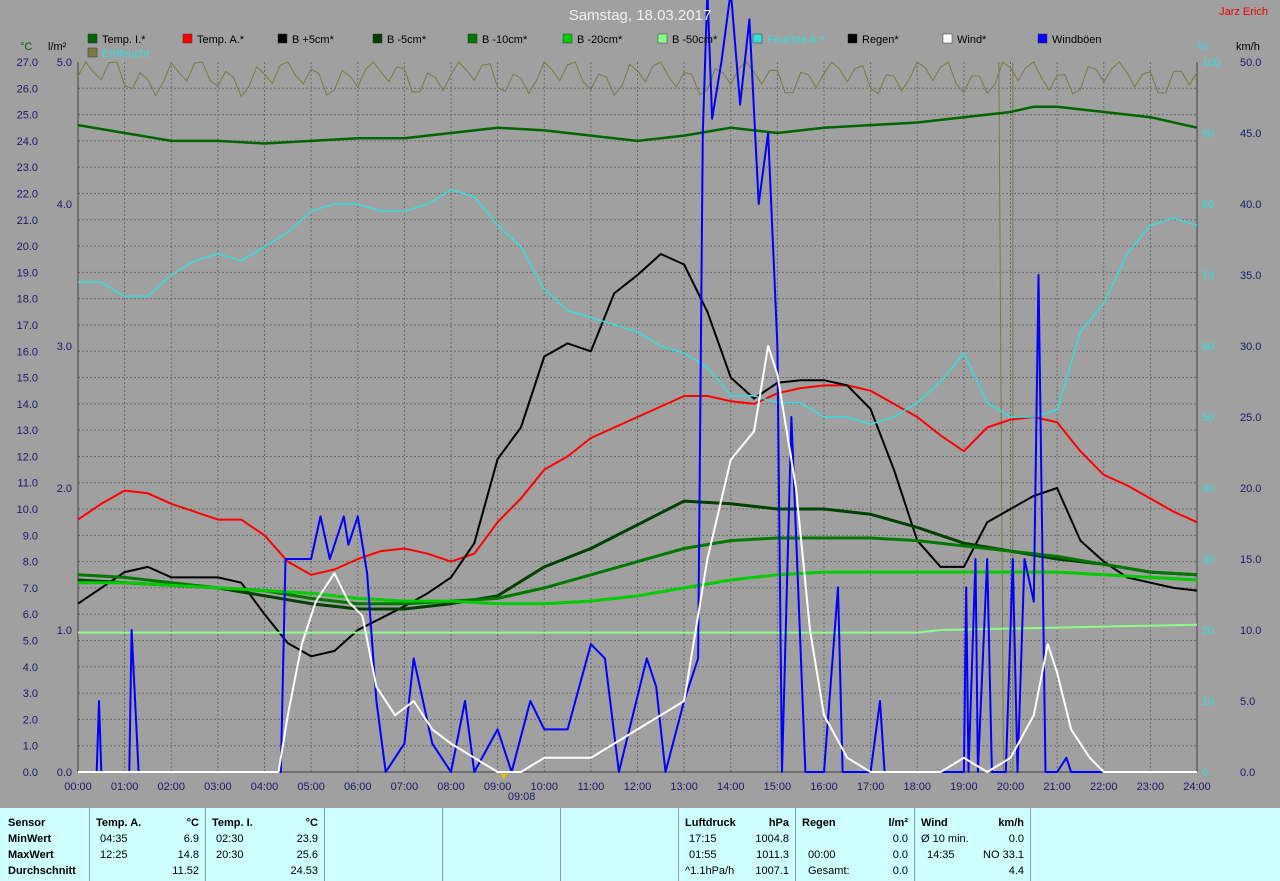  What do you see at coordinates (27, 352) in the screenshot?
I see `temp-tick-label: 16.0` at bounding box center [27, 352].